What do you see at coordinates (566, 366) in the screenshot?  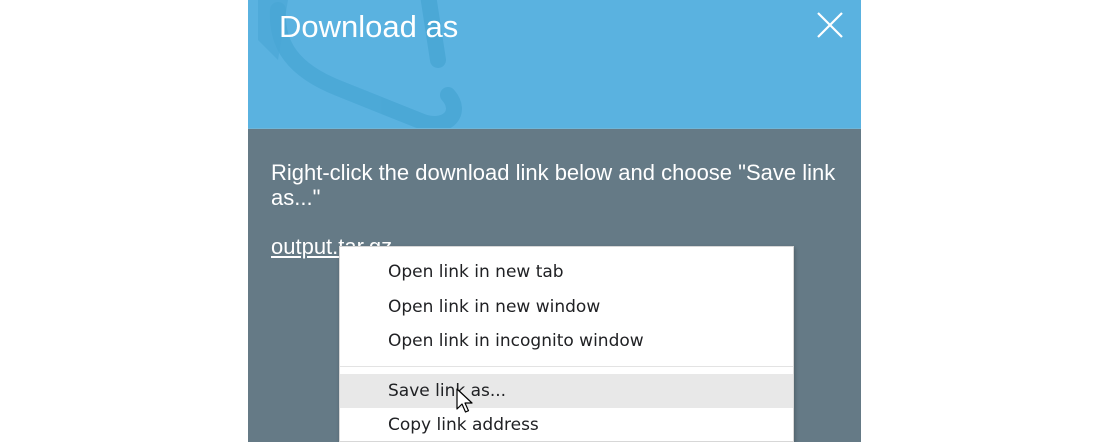 I see `menu-separator` at bounding box center [566, 366].